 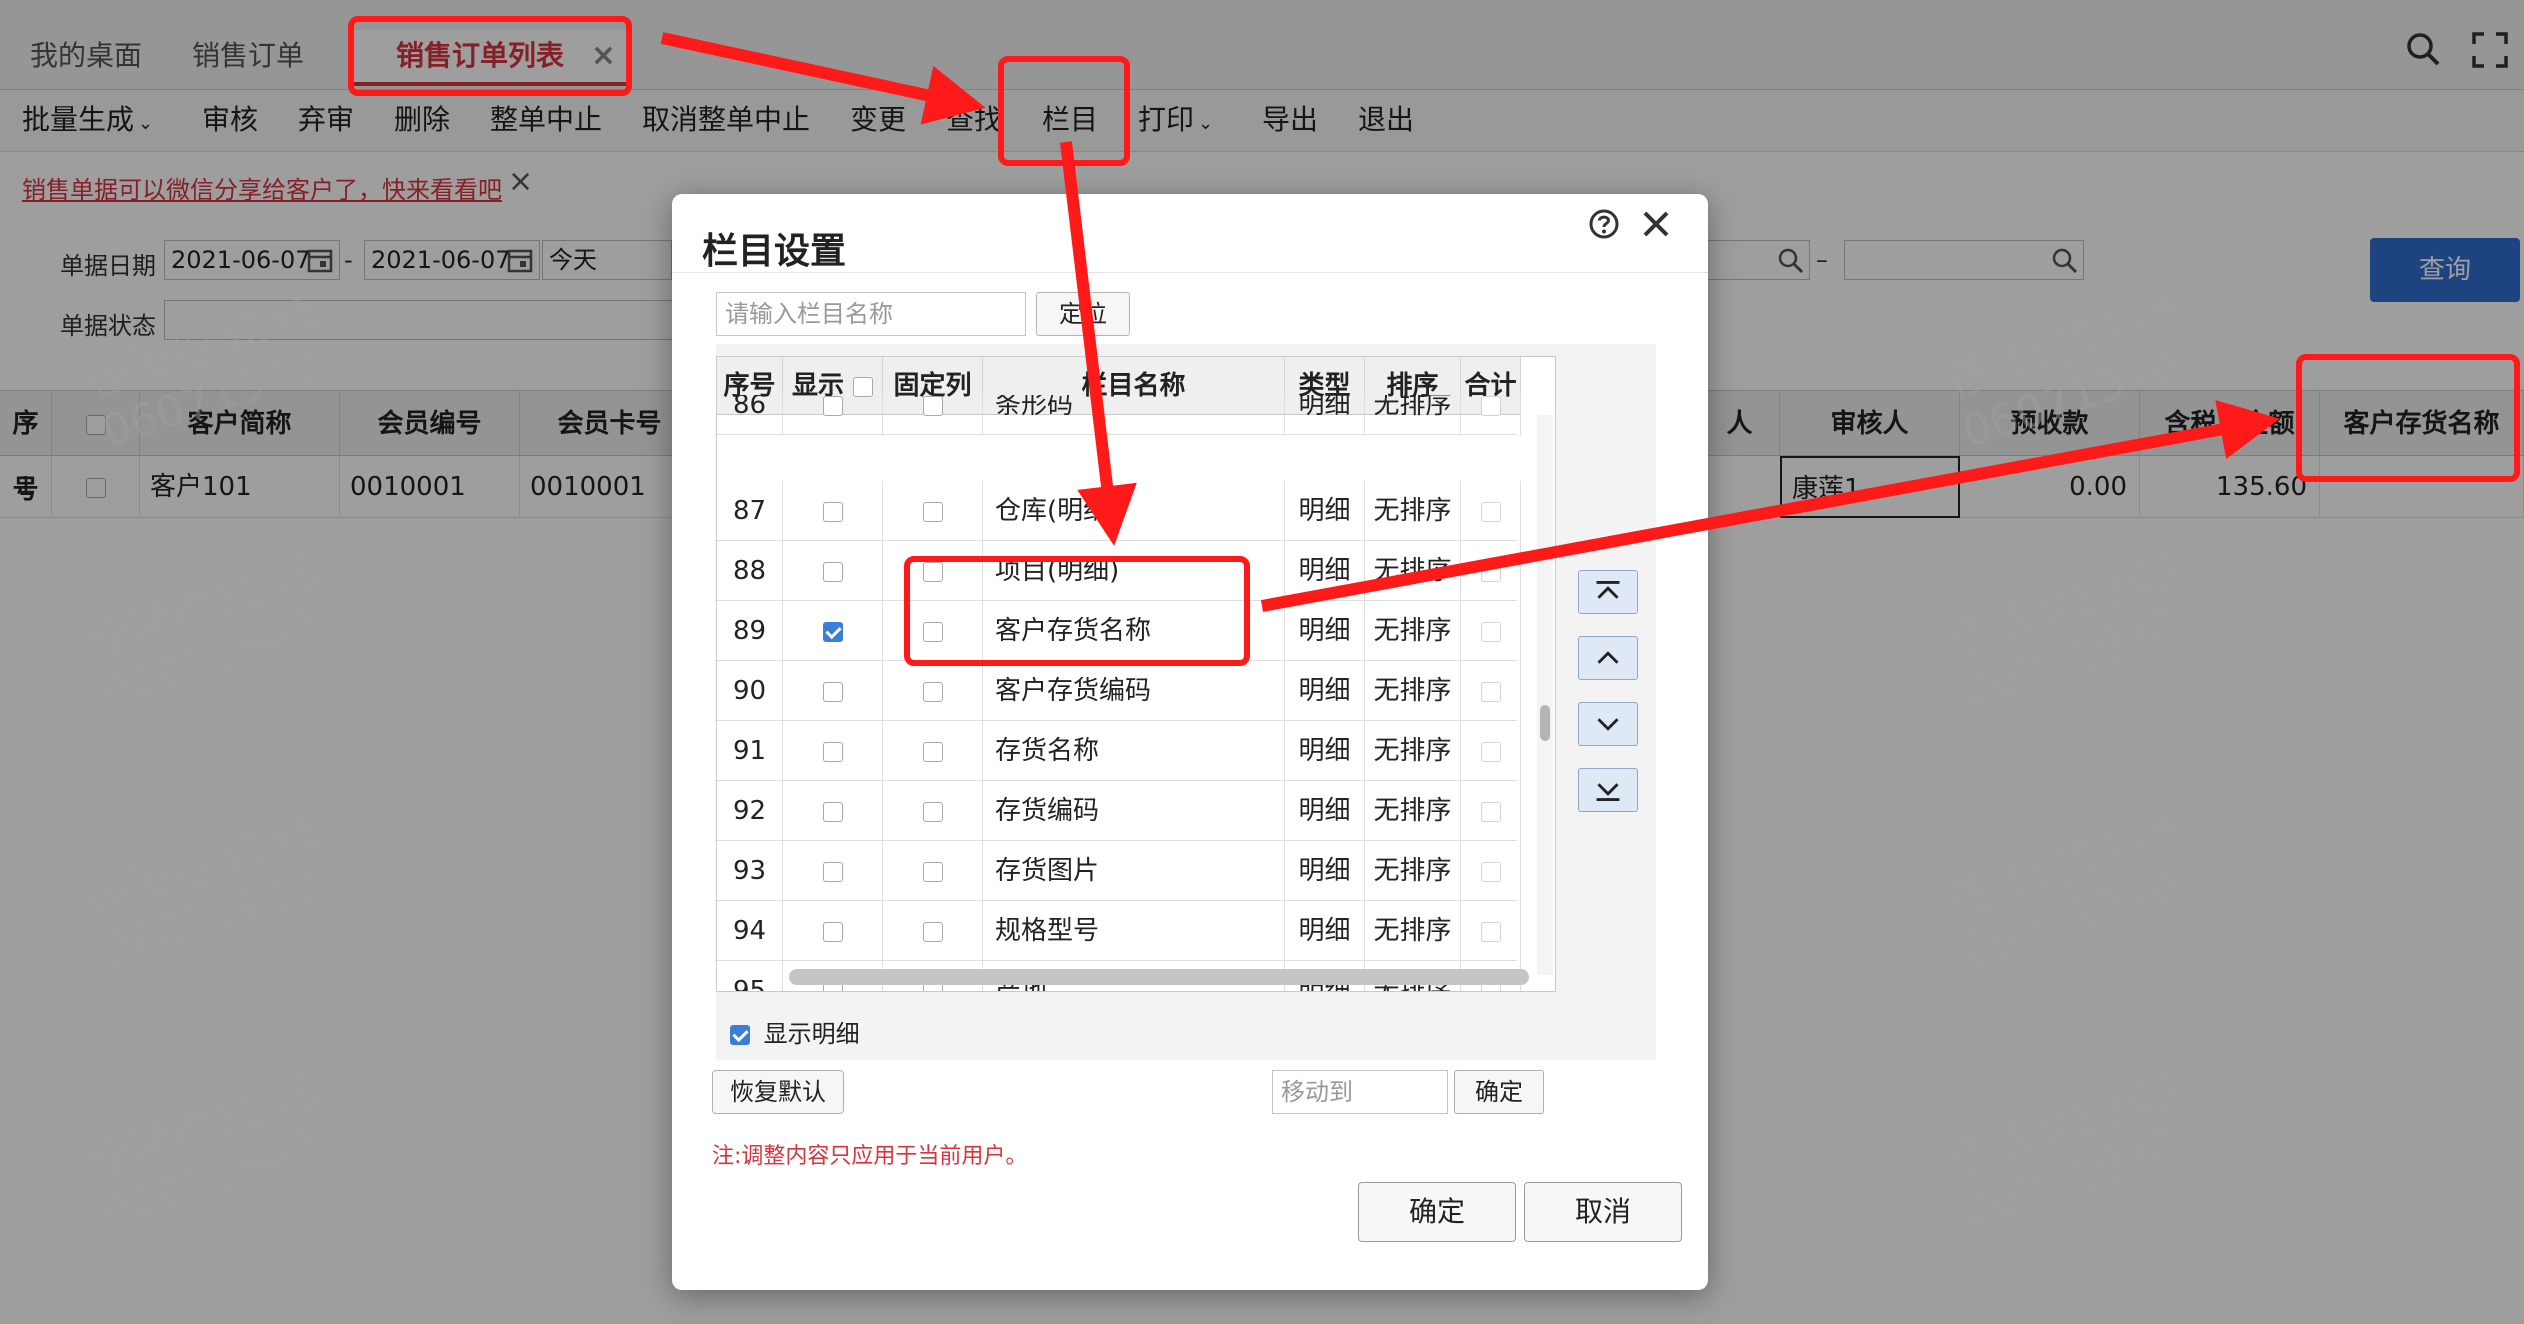 What do you see at coordinates (1119, 691) in the screenshot?
I see `column-row: 90 客户存货编码 明细 无排序` at bounding box center [1119, 691].